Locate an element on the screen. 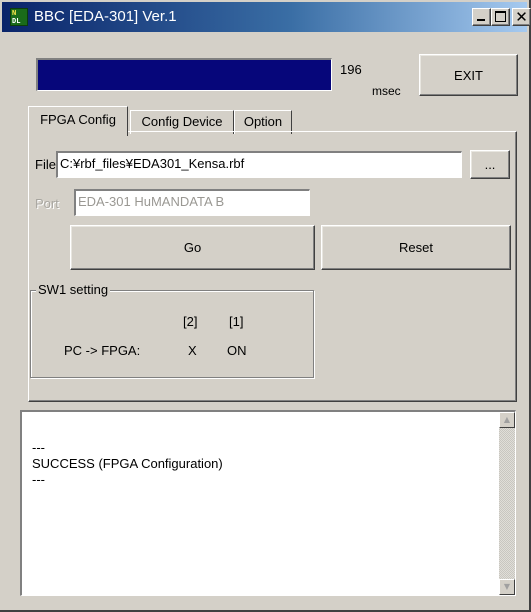  scroll-down-icon: ▼ is located at coordinates (507, 587).